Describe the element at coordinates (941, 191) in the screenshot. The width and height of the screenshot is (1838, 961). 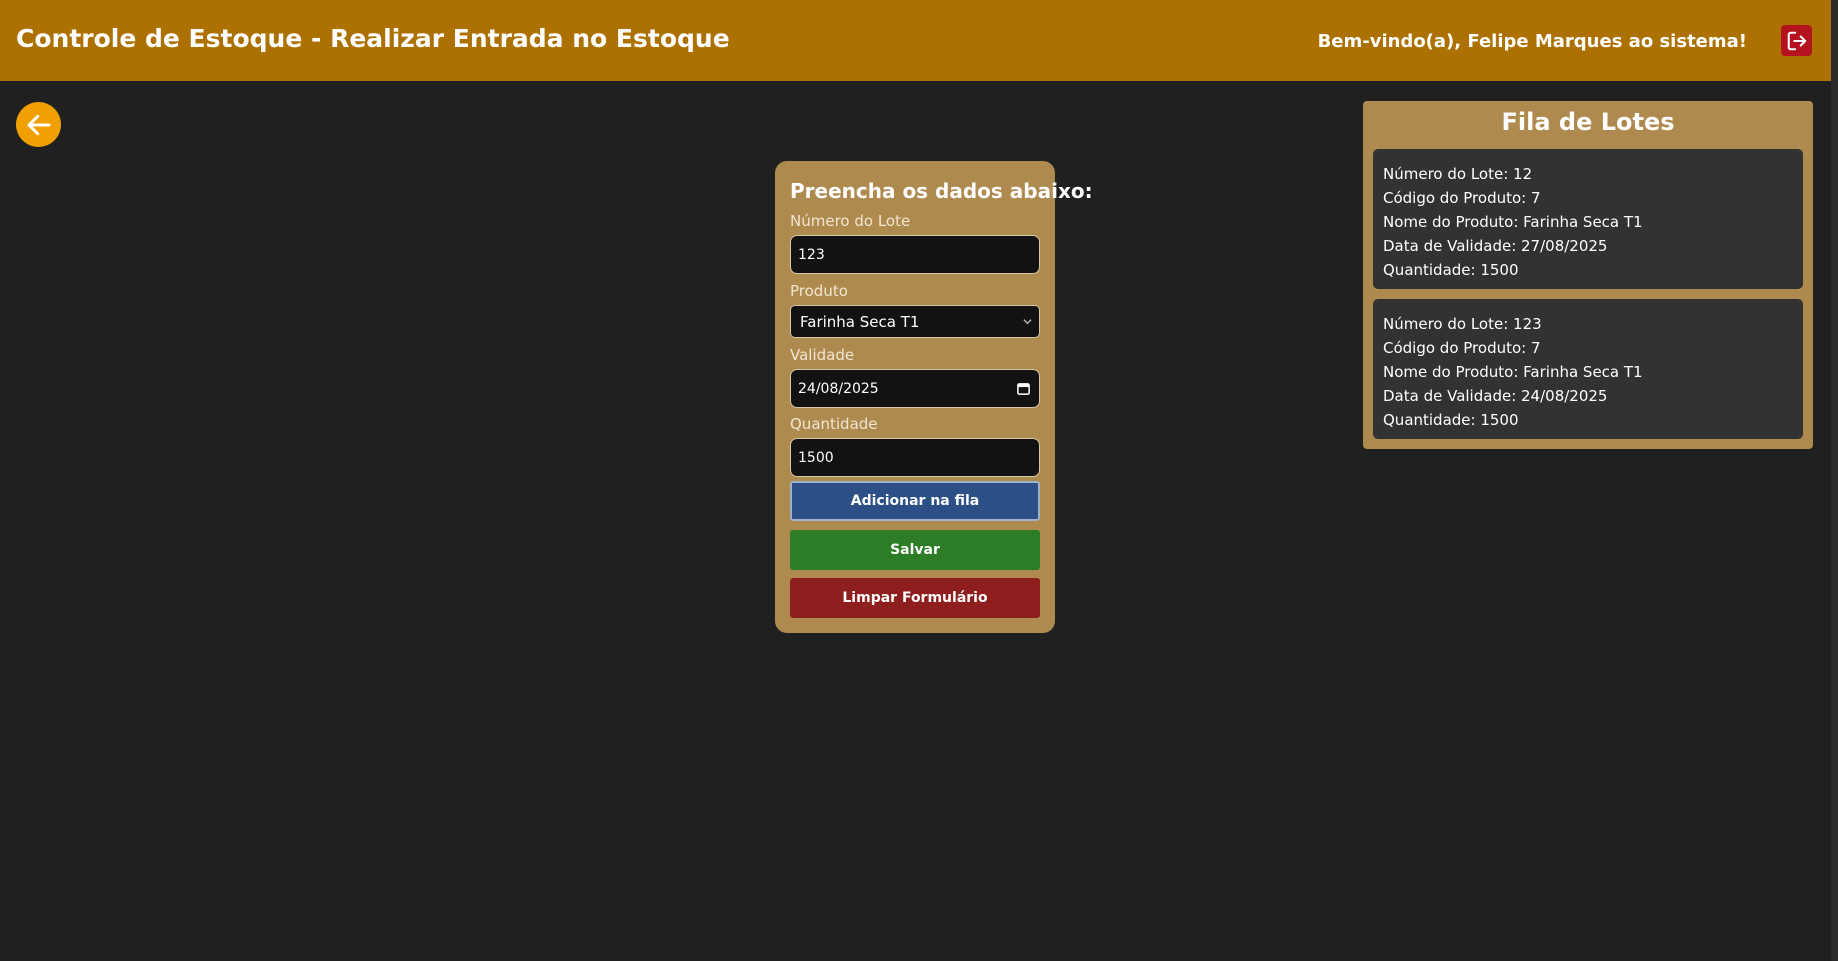
I see `form-title: Preencha os dados abaixo:` at that location.